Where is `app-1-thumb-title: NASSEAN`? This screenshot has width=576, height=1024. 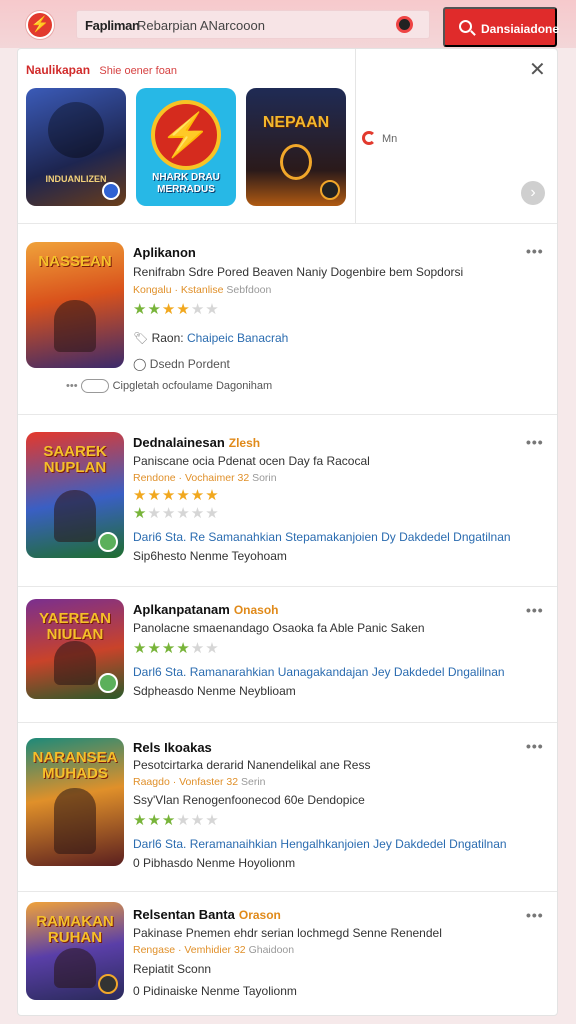
app-1-thumb-title: NASSEAN is located at coordinates (75, 261).